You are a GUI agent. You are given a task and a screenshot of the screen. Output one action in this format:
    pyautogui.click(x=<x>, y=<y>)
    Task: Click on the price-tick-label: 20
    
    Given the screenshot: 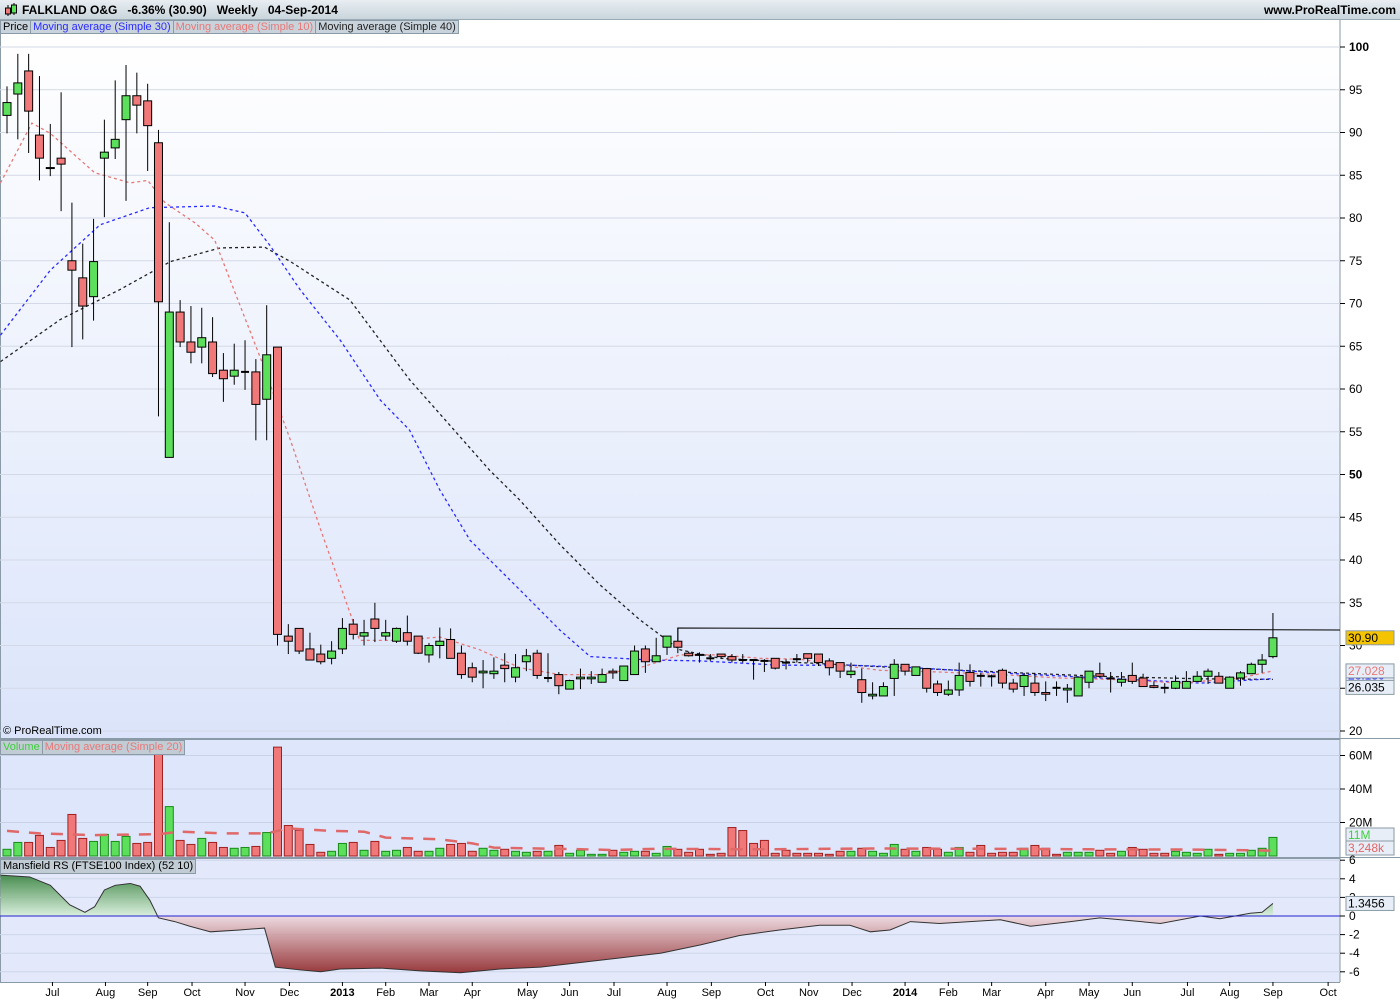 What is the action you would take?
    pyautogui.click(x=1356, y=731)
    